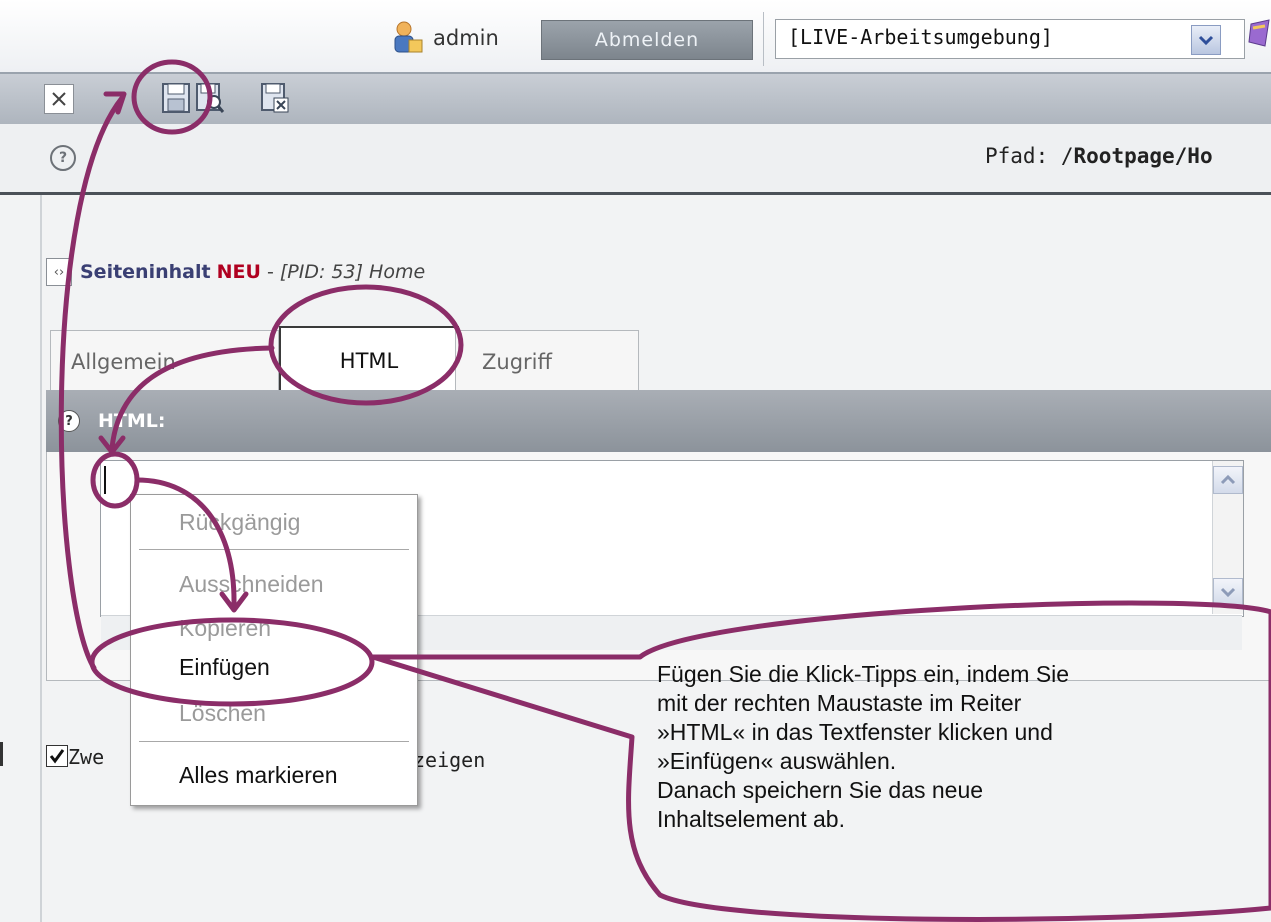 This screenshot has height=922, width=1271. What do you see at coordinates (105, 480) in the screenshot?
I see `text-caret` at bounding box center [105, 480].